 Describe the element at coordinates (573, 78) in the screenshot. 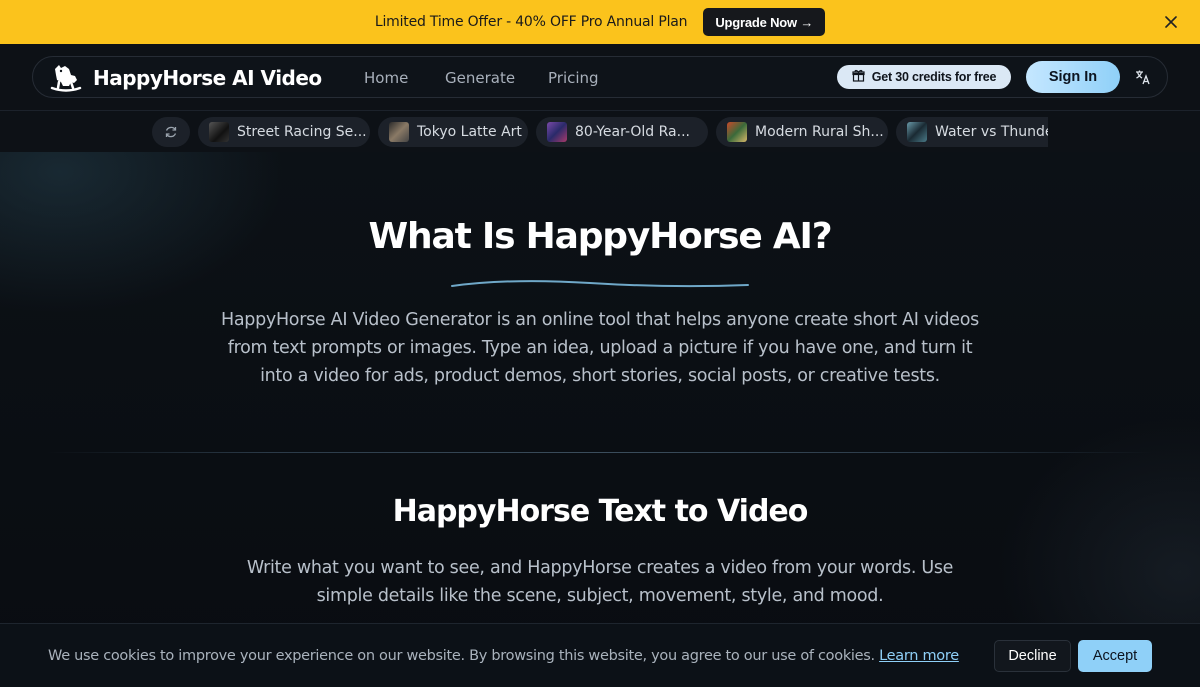

I see `nav-pricing: Pricing` at that location.